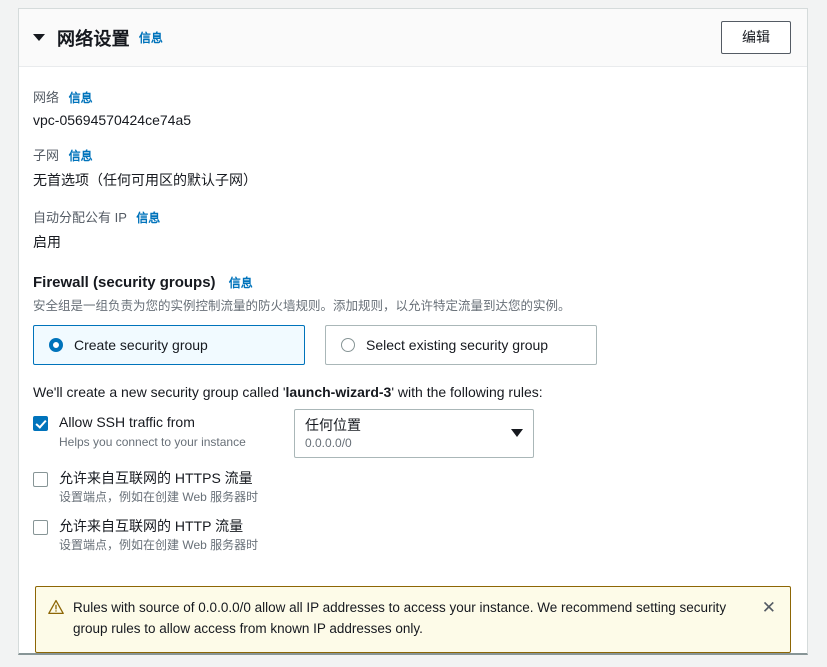 The image size is (827, 667). What do you see at coordinates (413, 216) in the screenshot?
I see `auto-assign-ip-label-row: 自动分配公有 IP 信息` at bounding box center [413, 216].